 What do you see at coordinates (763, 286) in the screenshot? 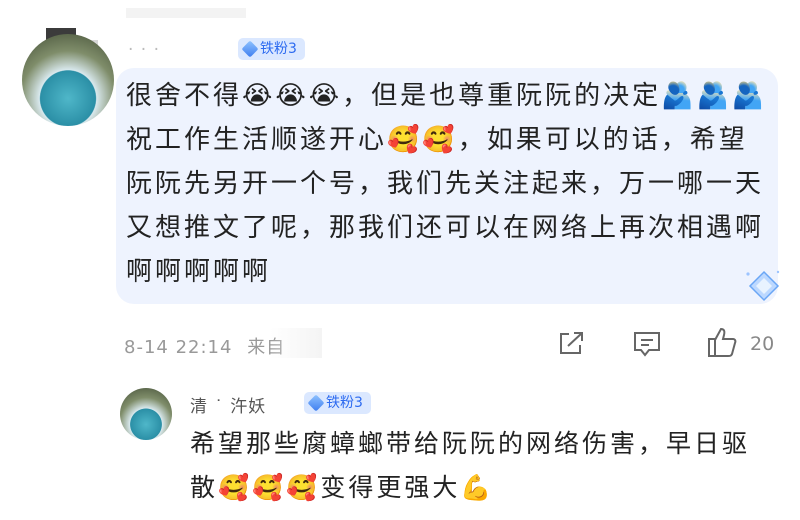
I see `diamond-decoration-icon` at bounding box center [763, 286].